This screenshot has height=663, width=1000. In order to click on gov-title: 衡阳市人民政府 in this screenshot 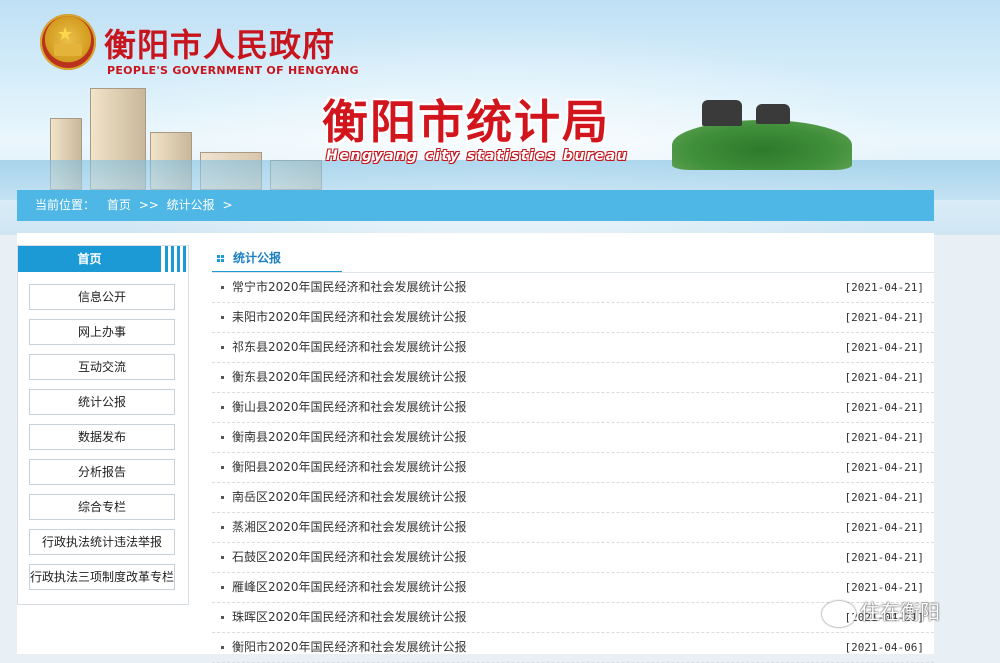, I will do `click(220, 45)`.